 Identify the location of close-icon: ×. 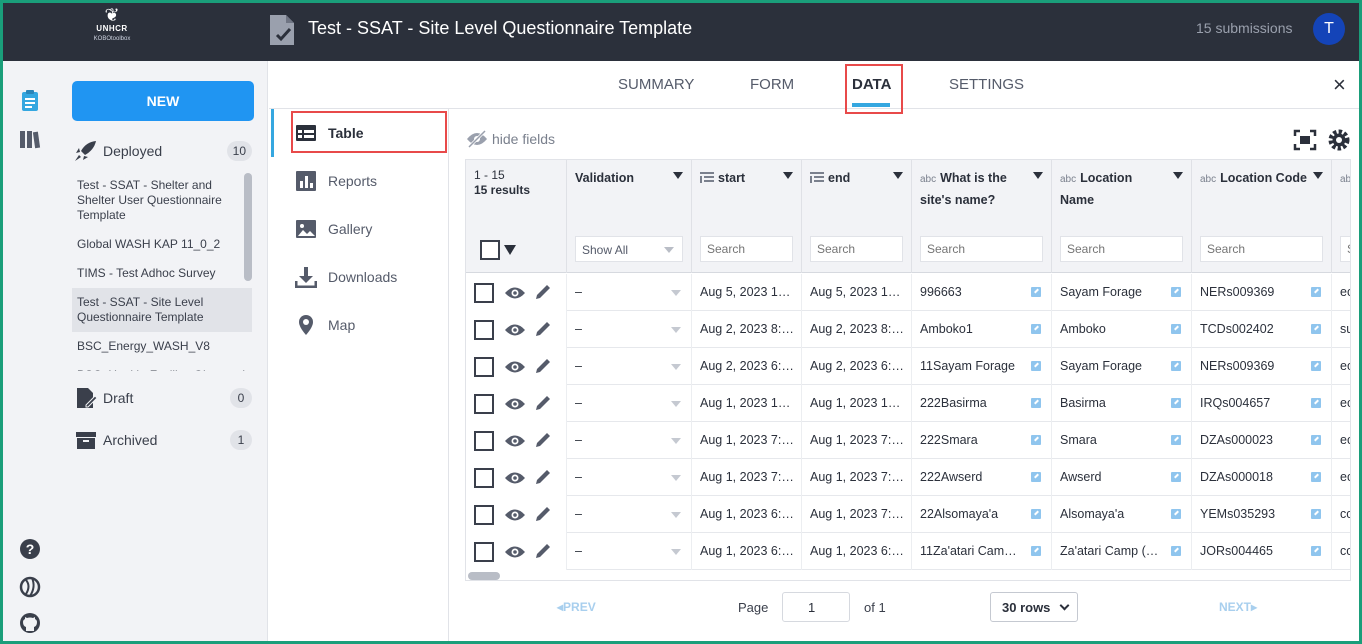
(1339, 85).